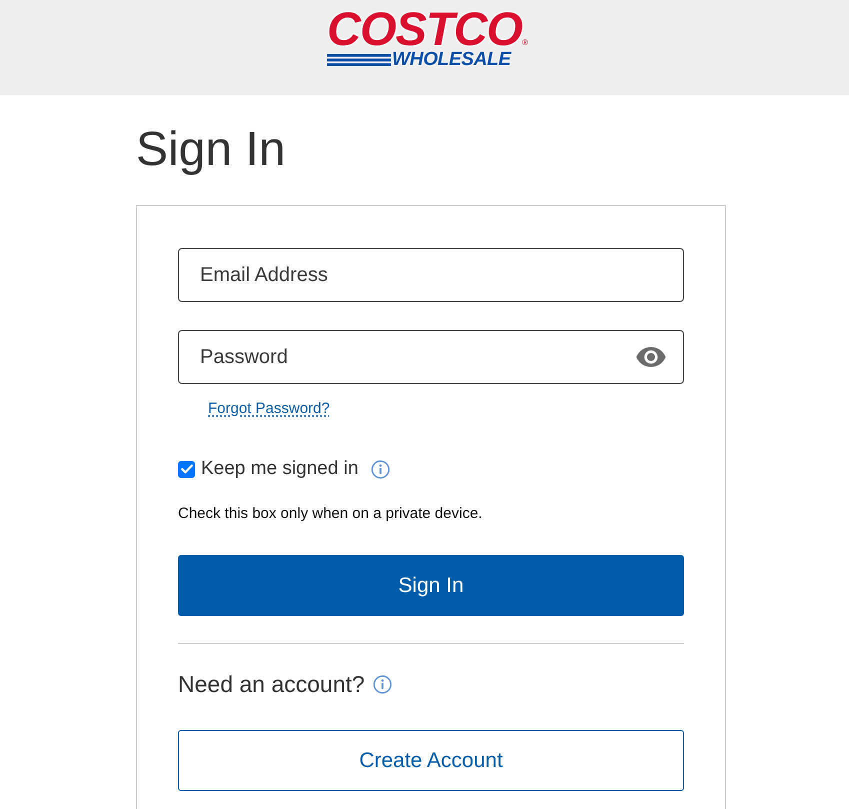 The width and height of the screenshot is (849, 809). I want to click on page-title: Sign In, so click(211, 150).